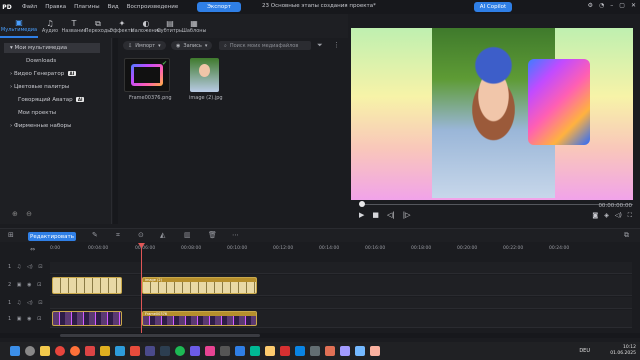  What do you see at coordinates (41, 61) in the screenshot?
I see `sidebar-item-downloads: Downloads` at bounding box center [41, 61].